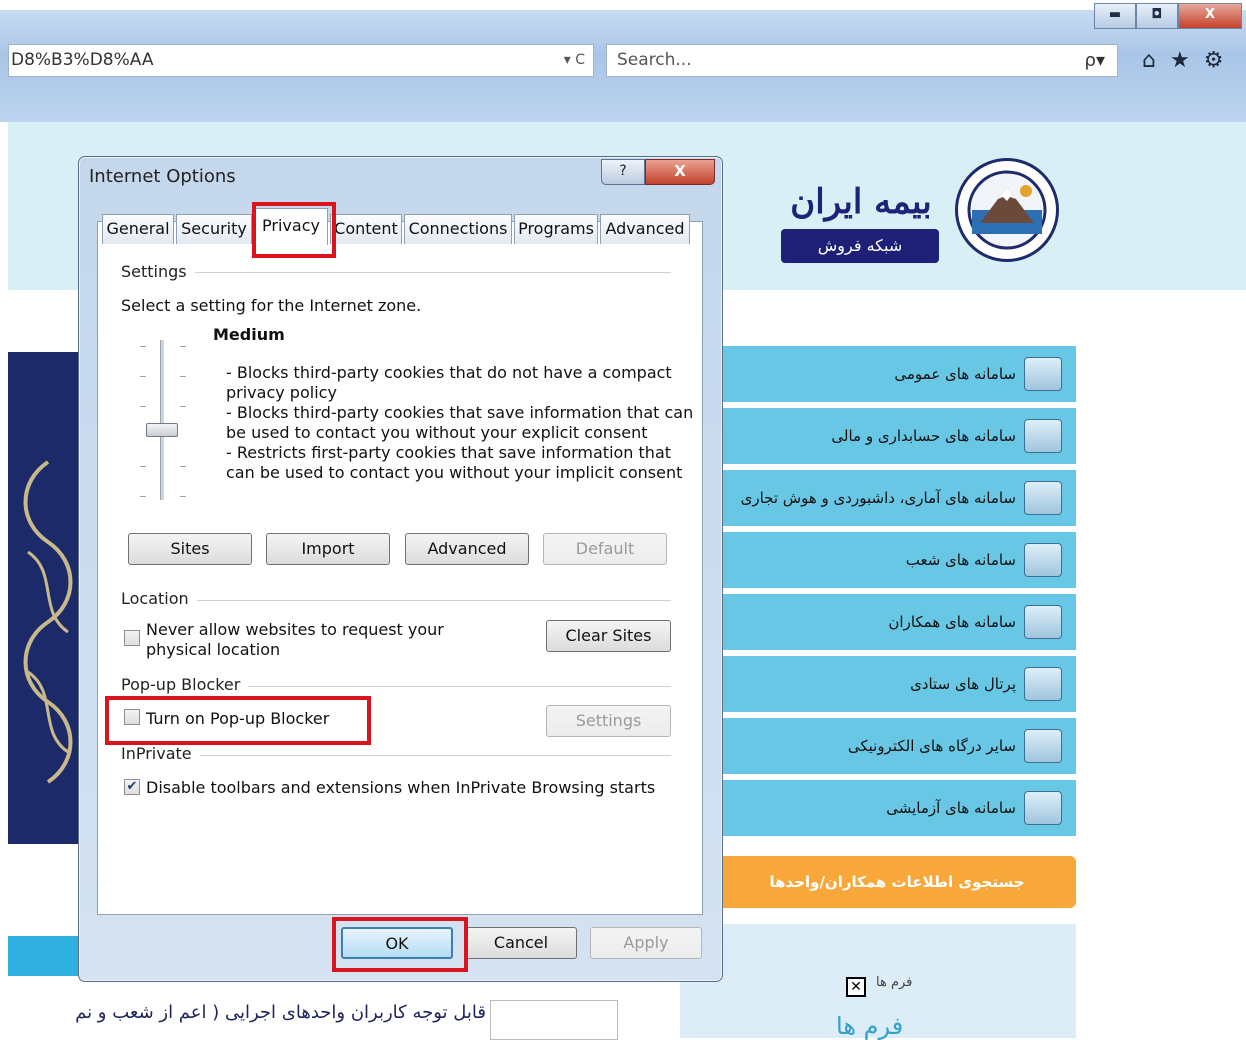 This screenshot has height=1040, width=1246. I want to click on window-controls: ▬ ◘ X, so click(1169, 16).